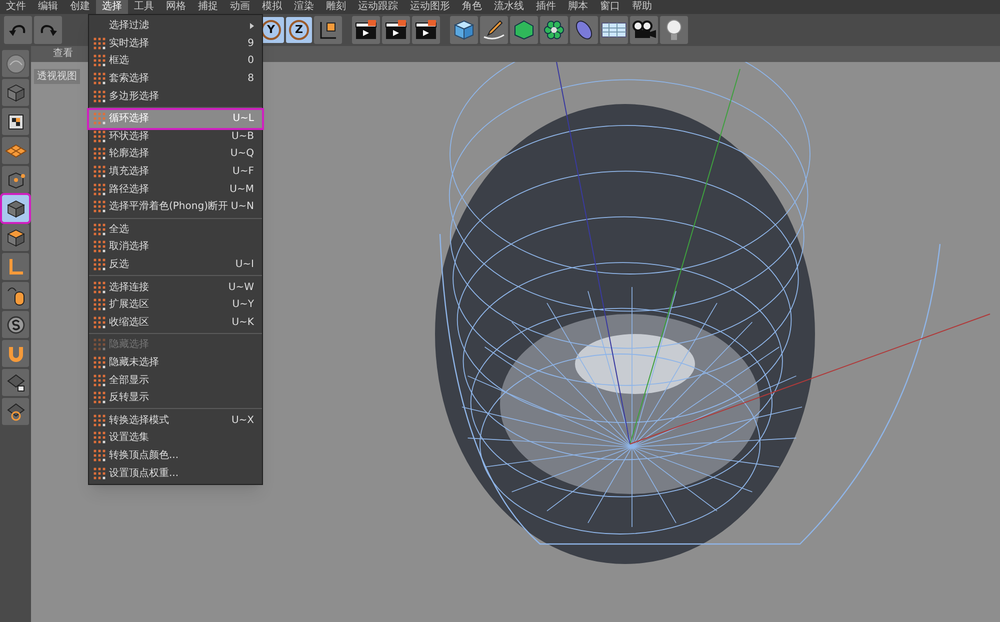 The height and width of the screenshot is (622, 1000). Describe the element at coordinates (63, 54) in the screenshot. I see `viewport-menu-item: 查看` at that location.